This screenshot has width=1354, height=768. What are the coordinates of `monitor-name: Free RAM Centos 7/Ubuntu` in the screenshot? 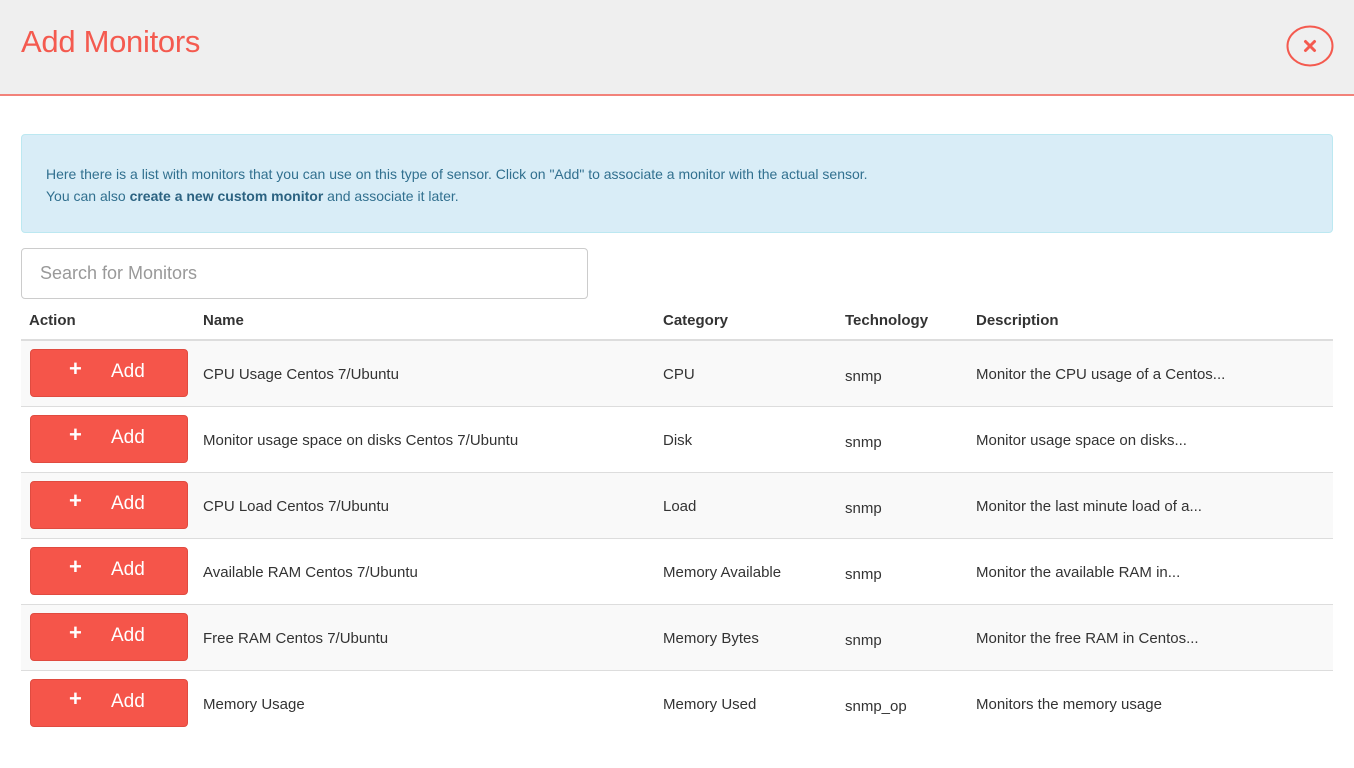 It's located at (296, 638).